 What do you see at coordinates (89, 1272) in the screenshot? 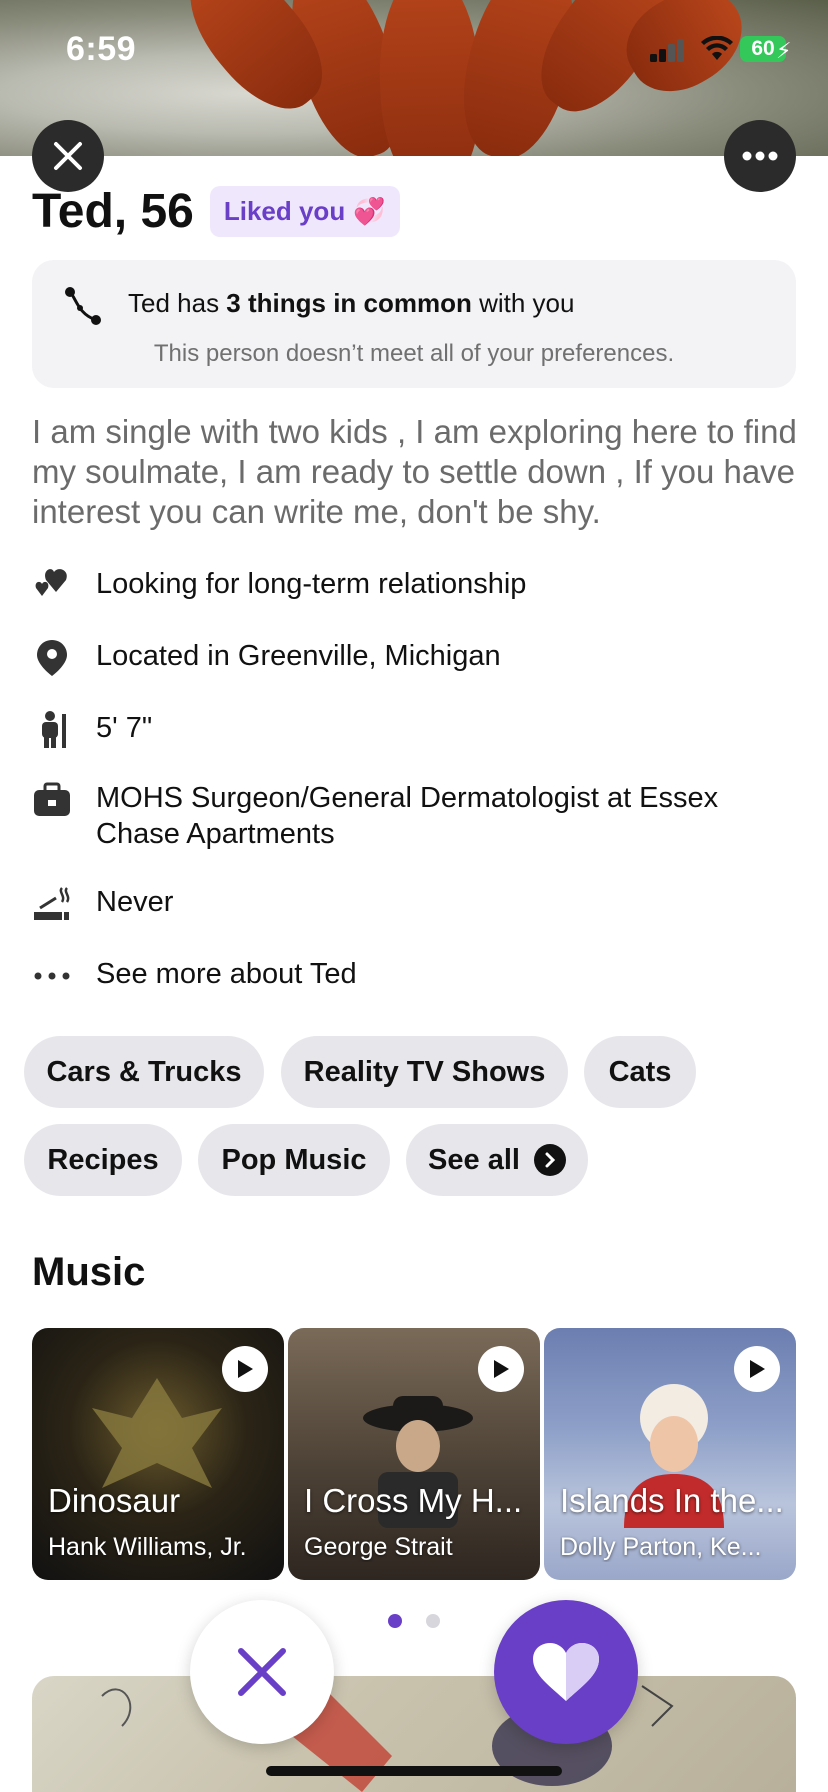
I see `music-section-title: Music` at bounding box center [89, 1272].